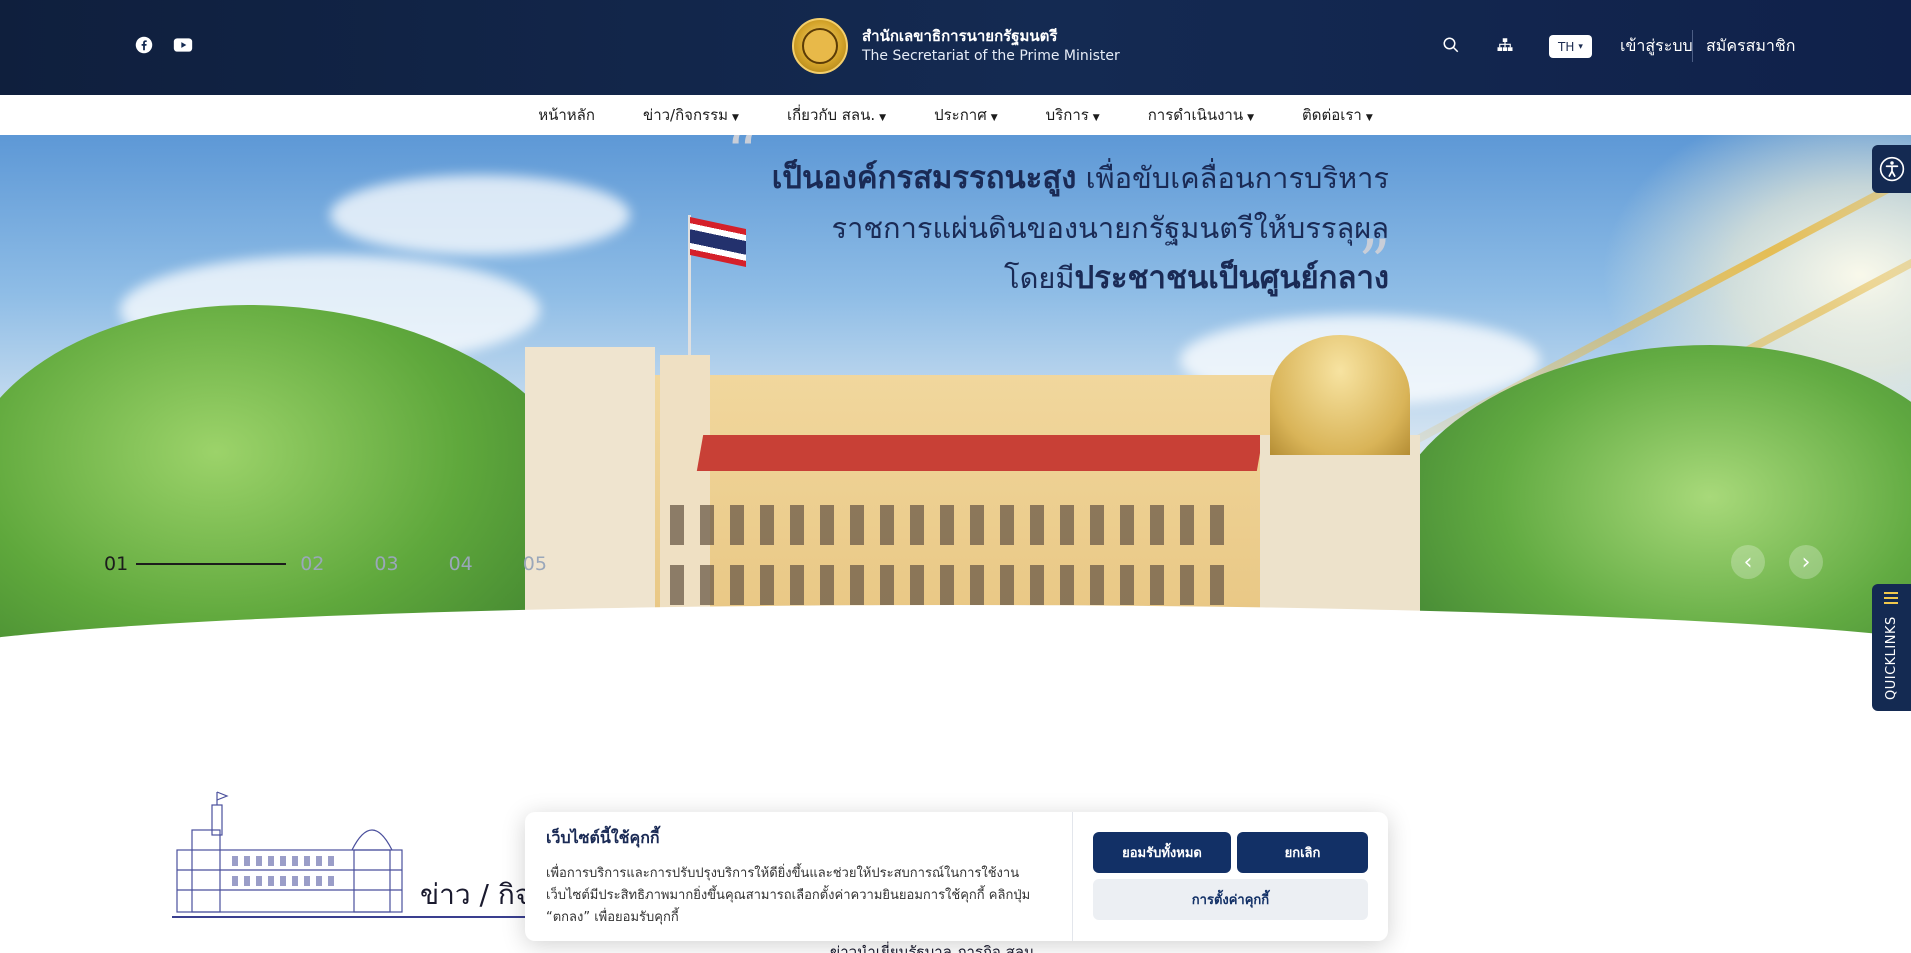 The image size is (1911, 953). Describe the element at coordinates (691, 115) in the screenshot. I see `nav-item-news: ข่าว/กิจกรรม ▼` at that location.